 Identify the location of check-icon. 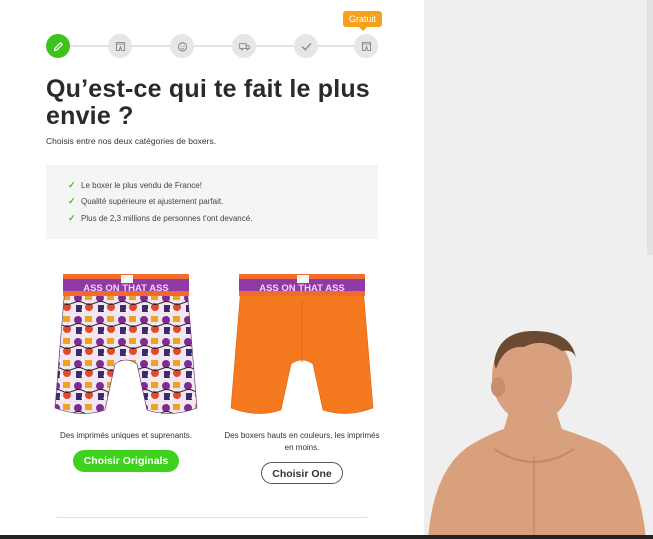
(306, 46).